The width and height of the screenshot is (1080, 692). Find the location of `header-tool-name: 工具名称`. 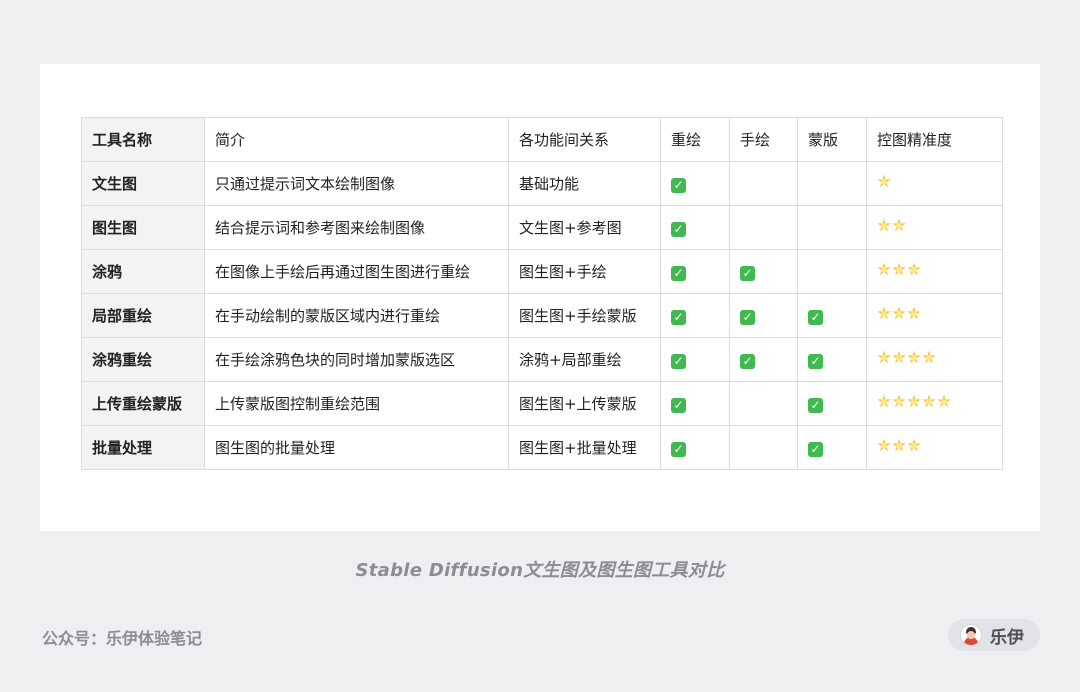

header-tool-name: 工具名称 is located at coordinates (143, 139).